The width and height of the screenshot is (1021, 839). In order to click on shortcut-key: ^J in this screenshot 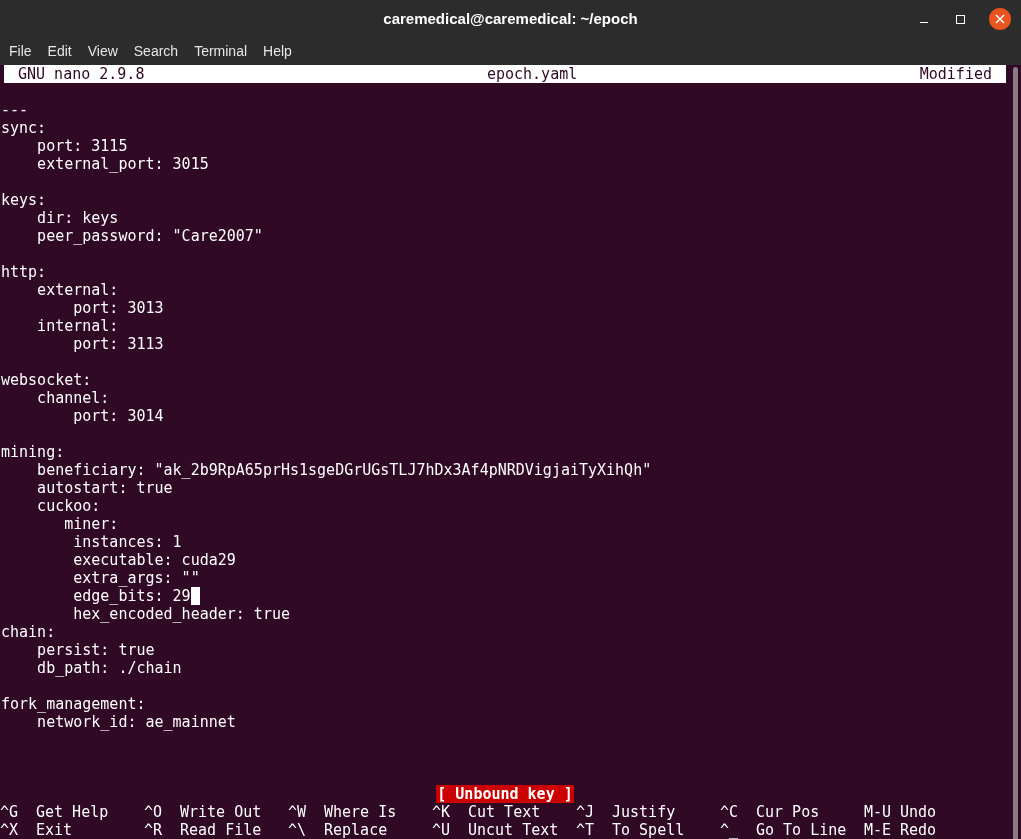, I will do `click(589, 812)`.